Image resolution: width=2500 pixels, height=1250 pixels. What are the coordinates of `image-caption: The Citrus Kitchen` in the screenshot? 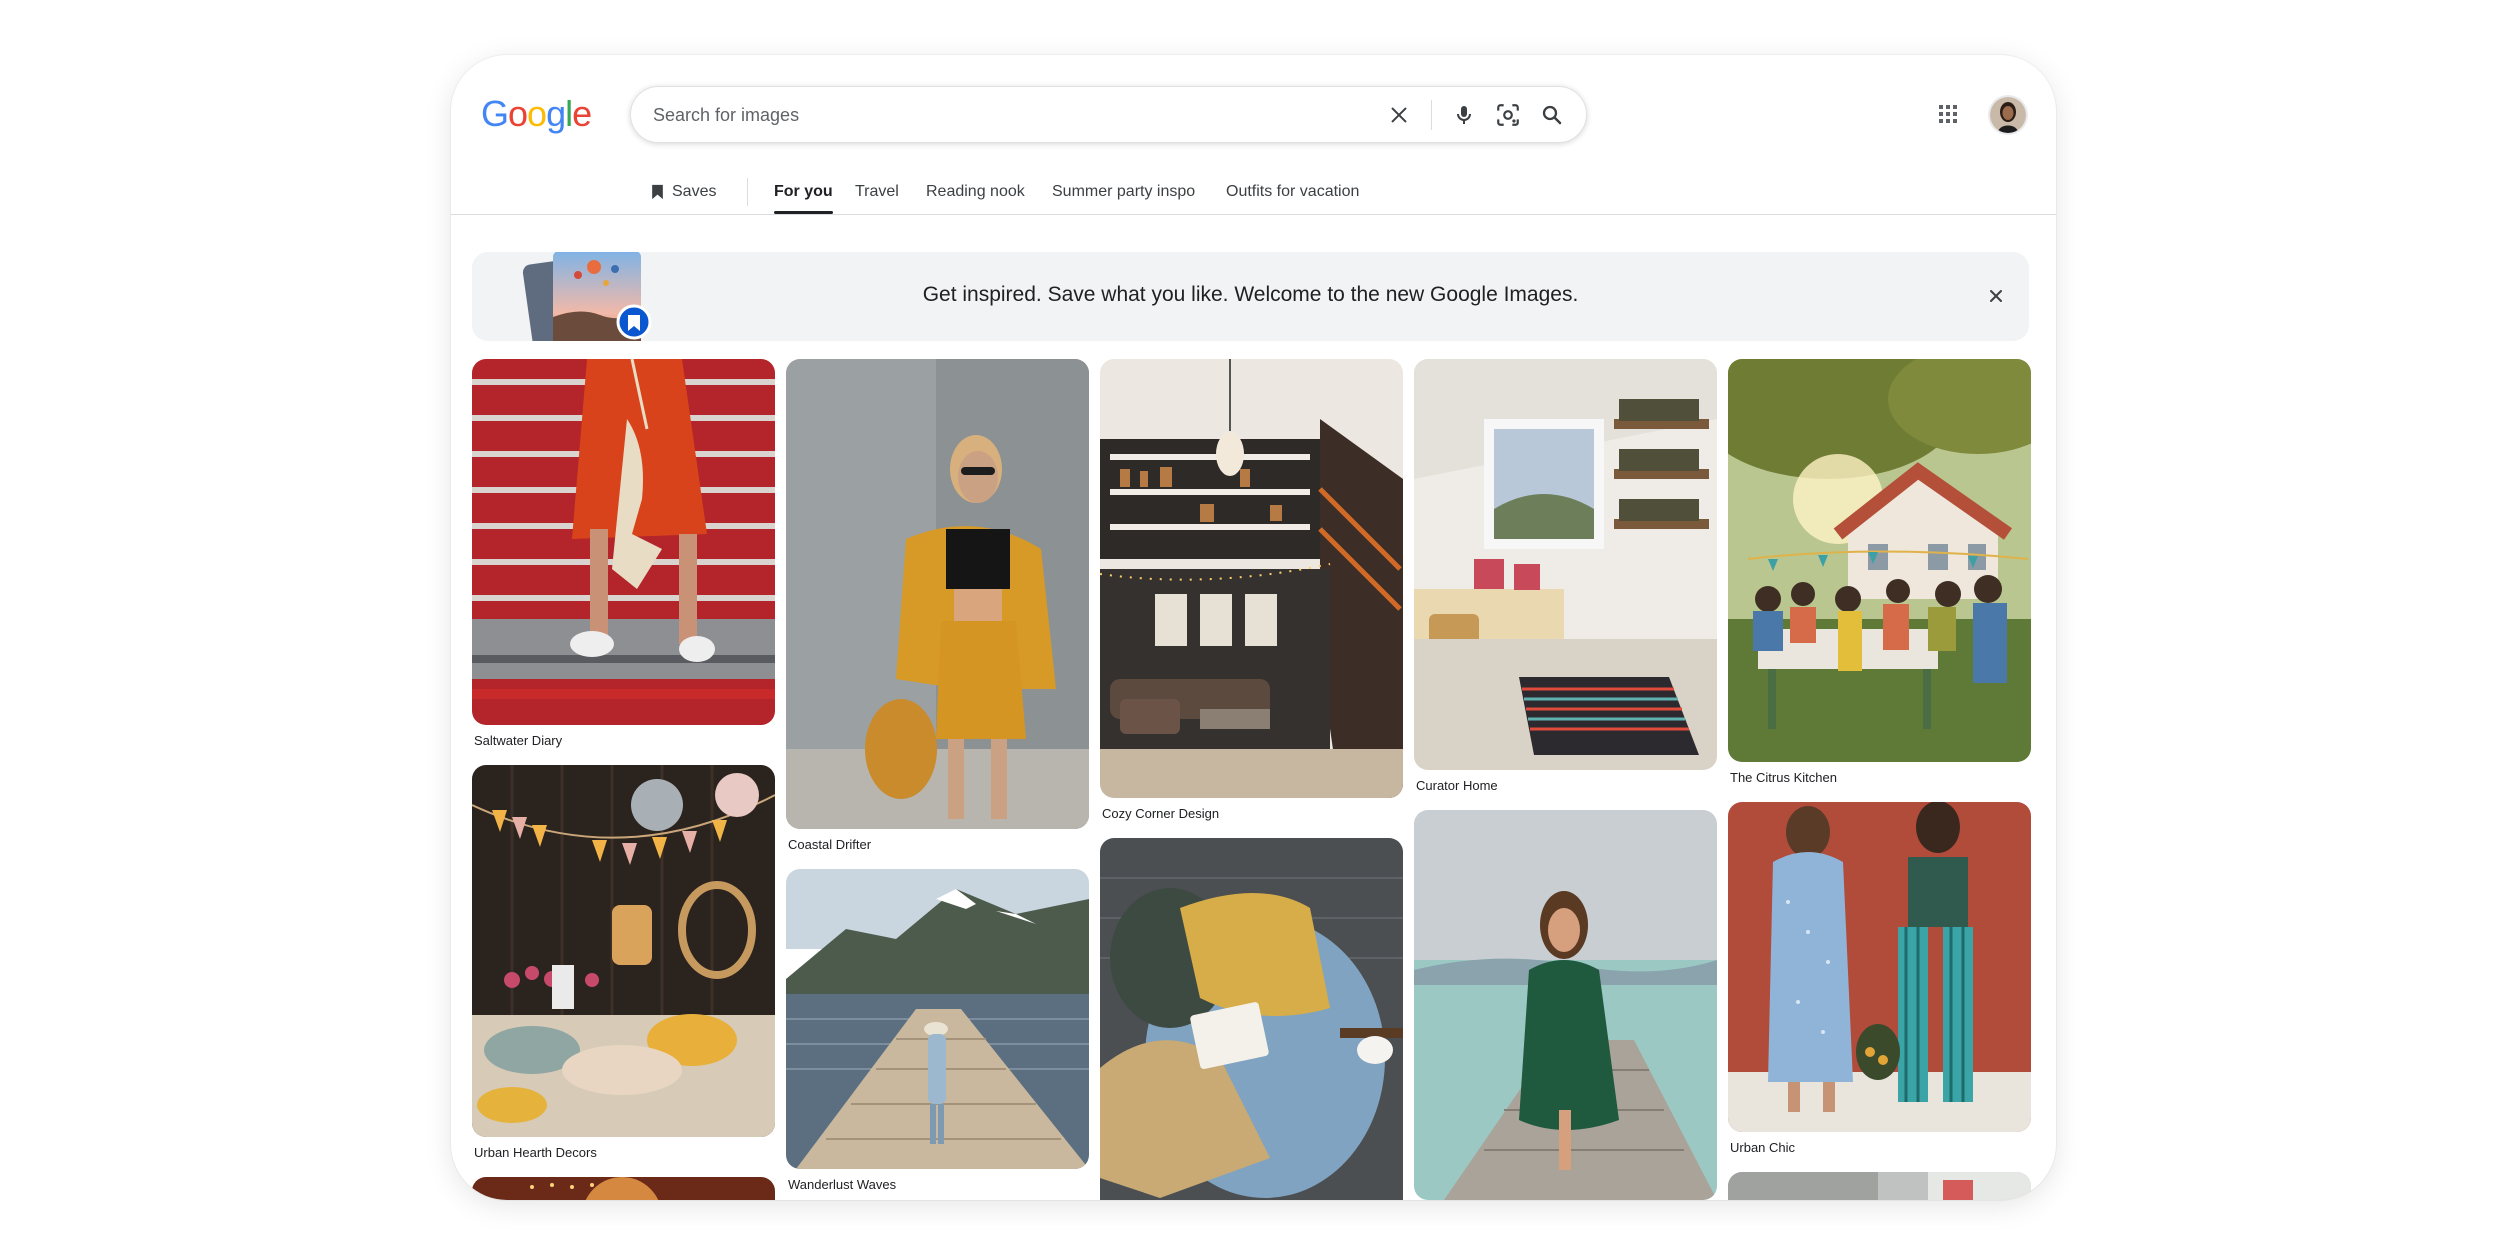 It's located at (1783, 777).